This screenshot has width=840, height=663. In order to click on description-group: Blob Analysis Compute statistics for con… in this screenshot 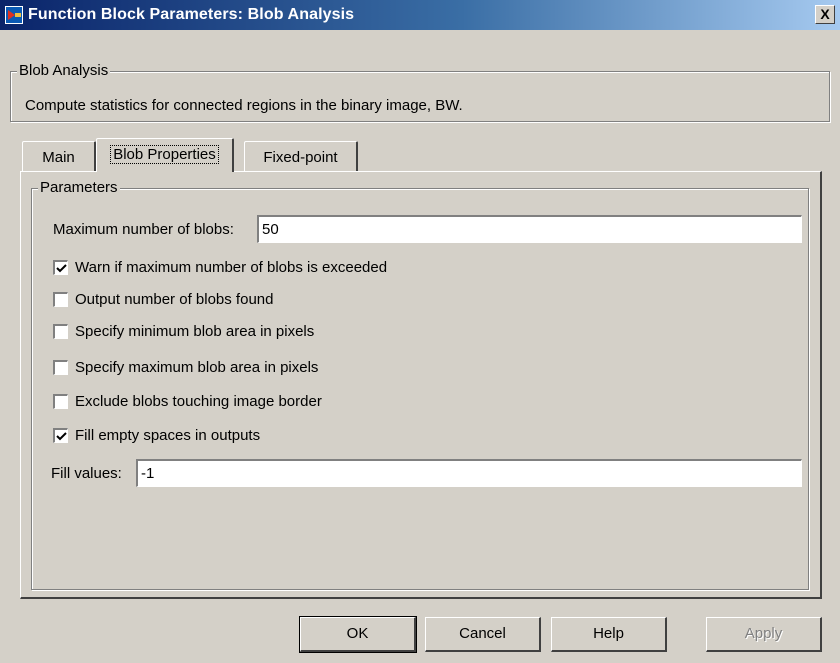, I will do `click(420, 92)`.